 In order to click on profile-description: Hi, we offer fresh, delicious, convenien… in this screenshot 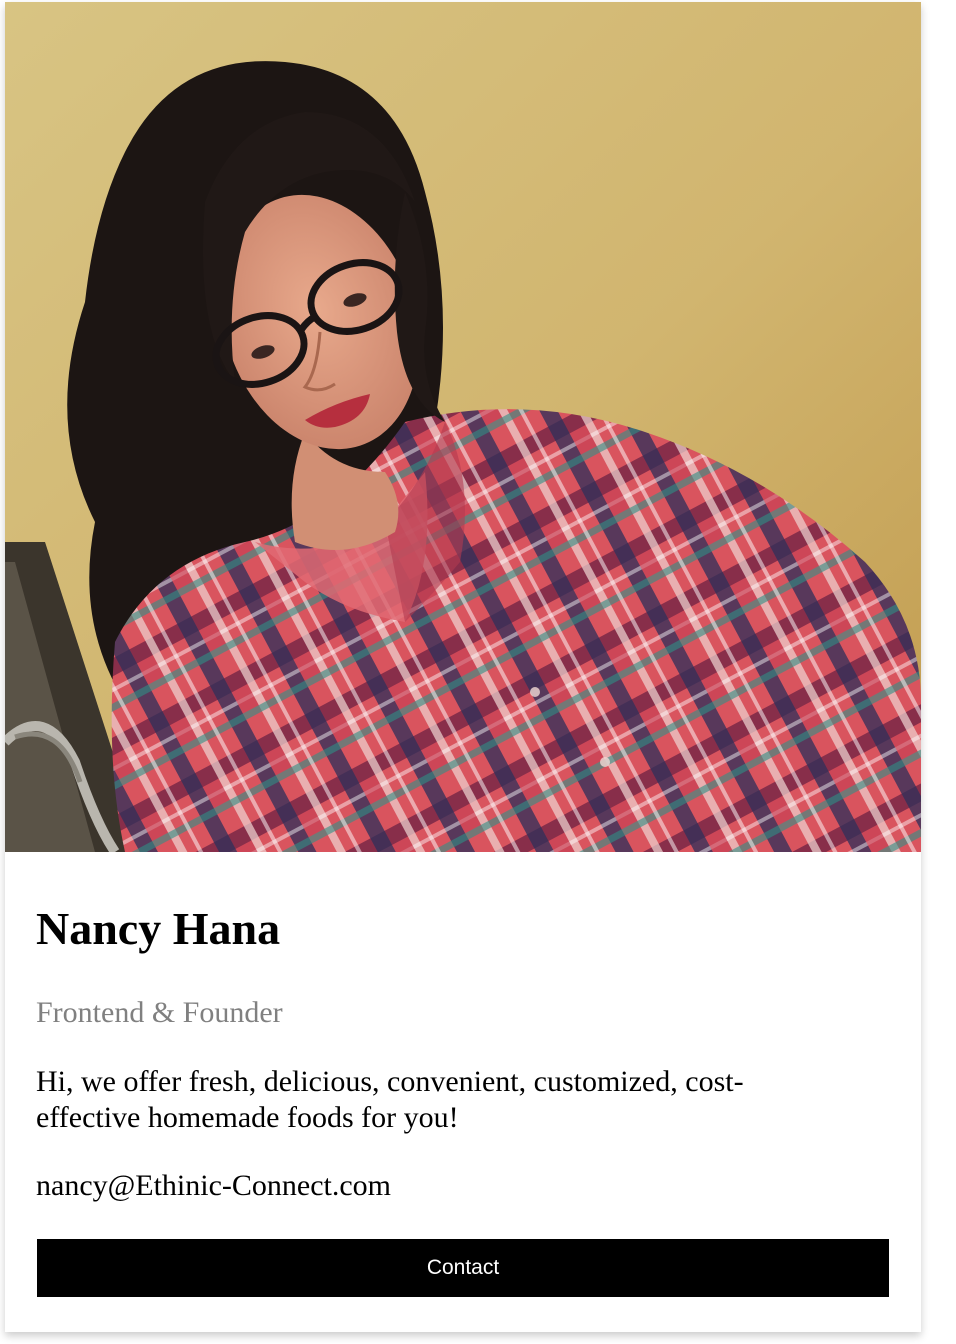, I will do `click(390, 1099)`.